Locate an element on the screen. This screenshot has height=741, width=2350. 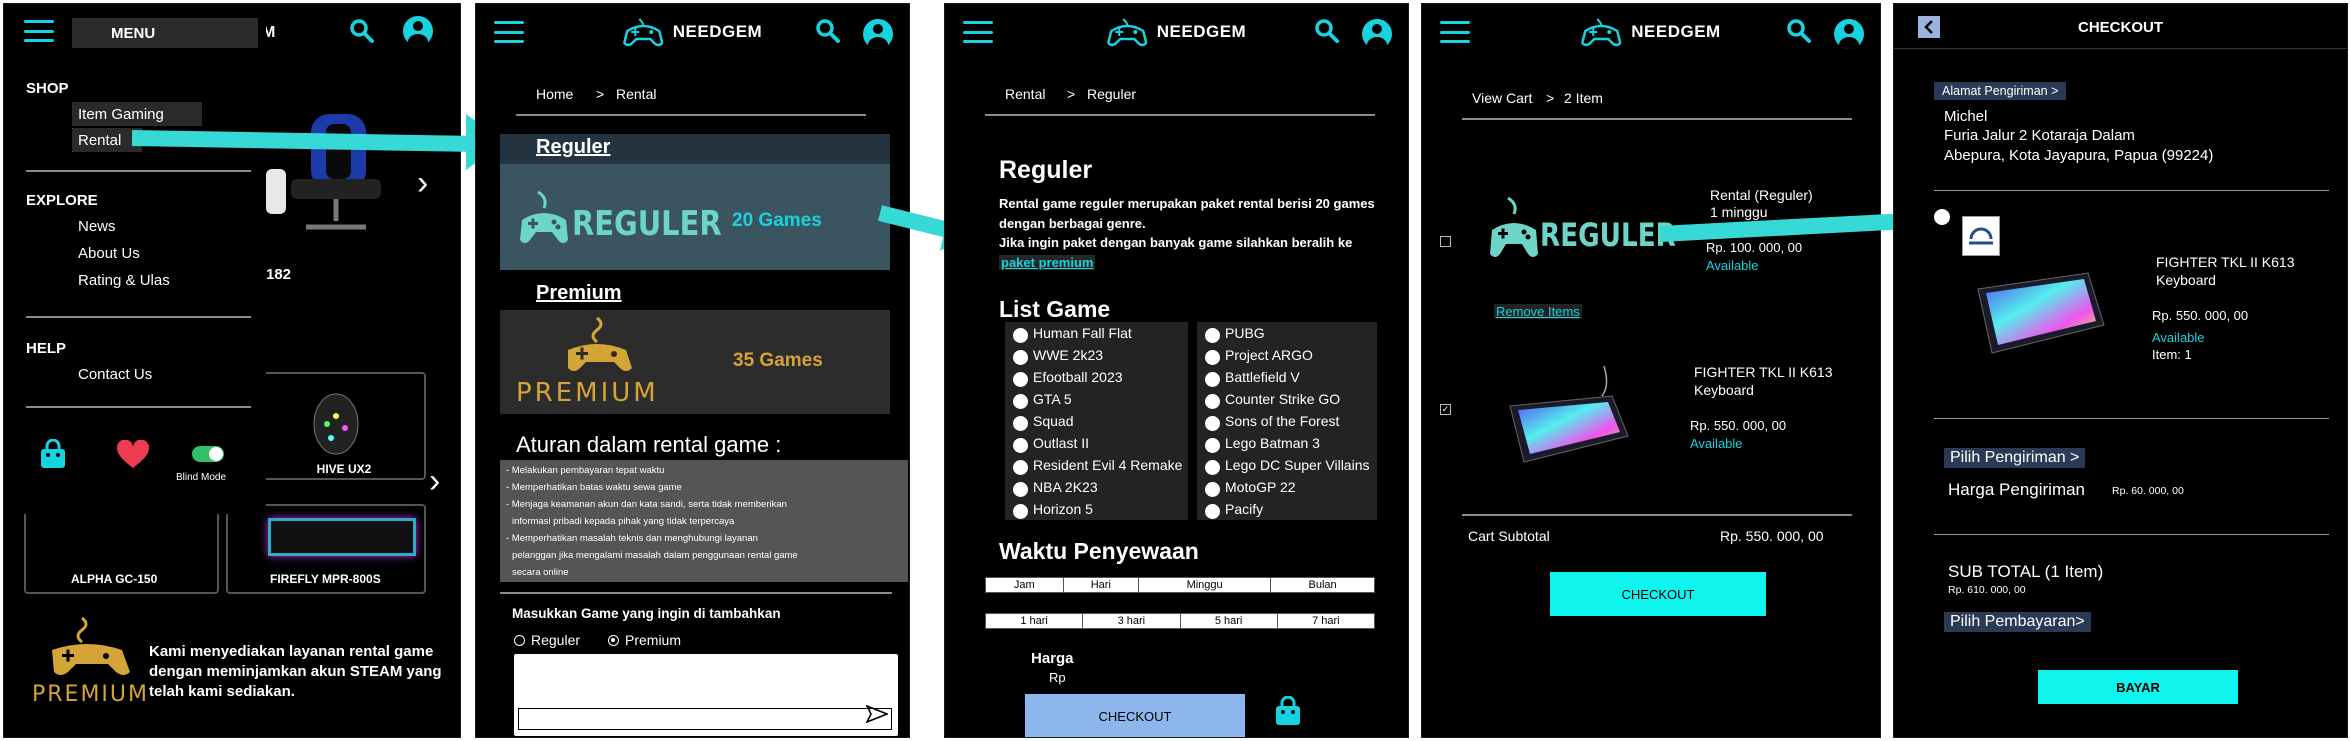
radio-reguler: Reguler is located at coordinates (547, 640).